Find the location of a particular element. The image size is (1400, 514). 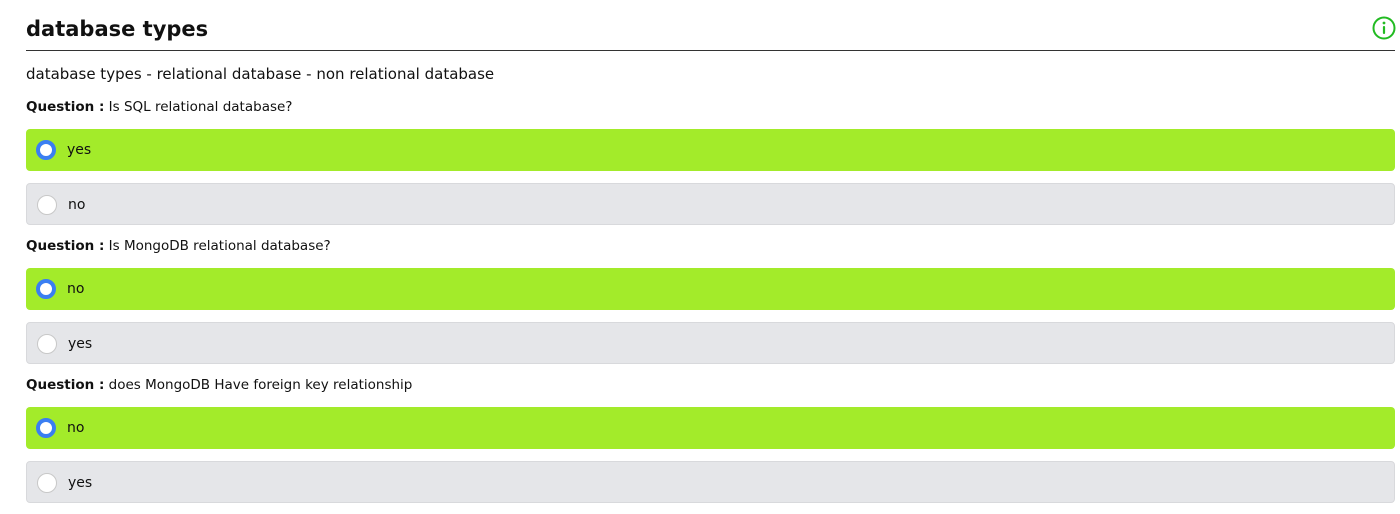

question-3-option-no: no is located at coordinates (710, 428).